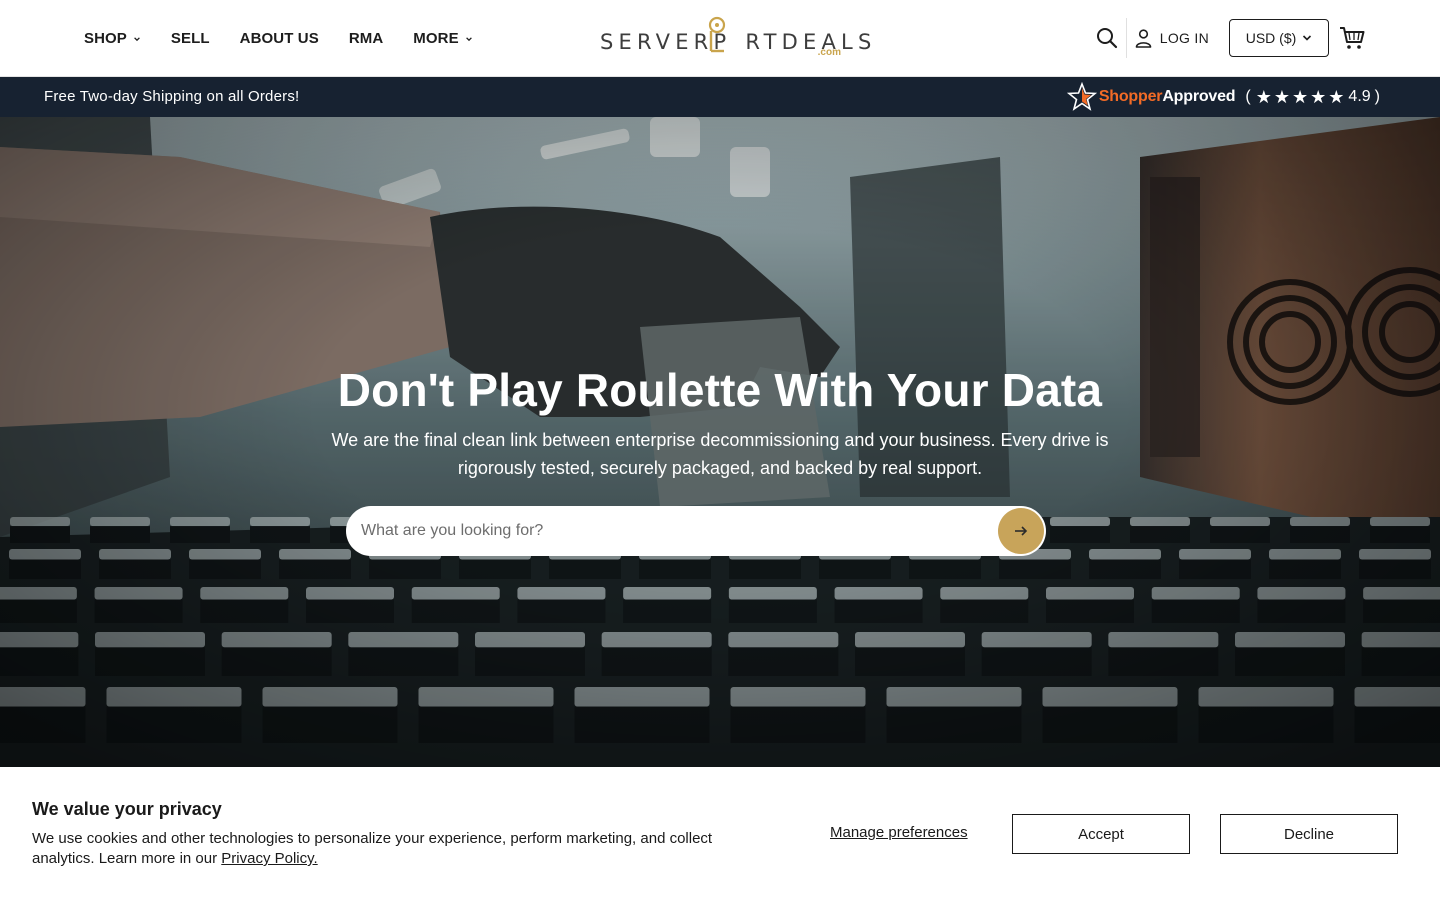 This screenshot has height=900, width=1440. I want to click on nav-rma-label: RMA, so click(366, 38).